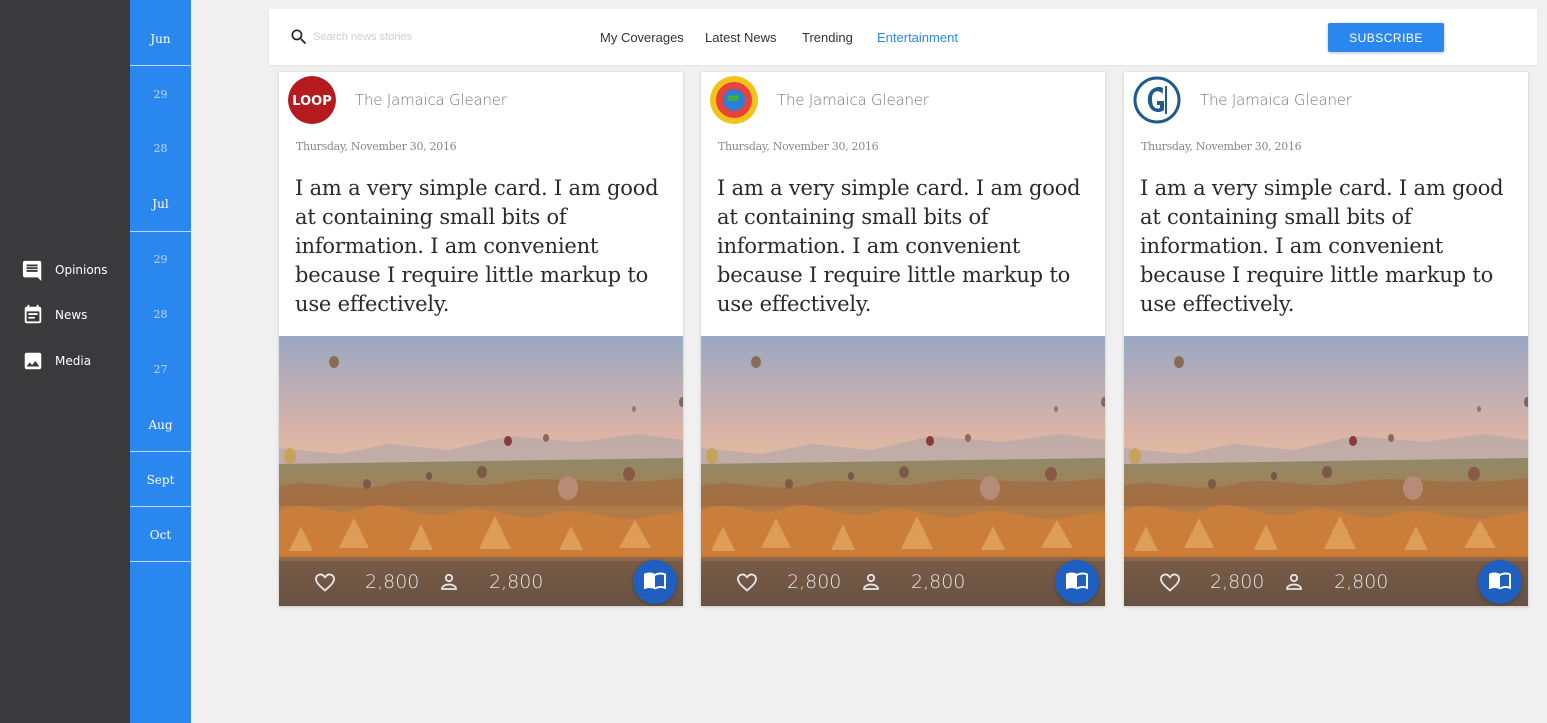 The height and width of the screenshot is (723, 1547). I want to click on sidebar-item-news: News, so click(54, 315).